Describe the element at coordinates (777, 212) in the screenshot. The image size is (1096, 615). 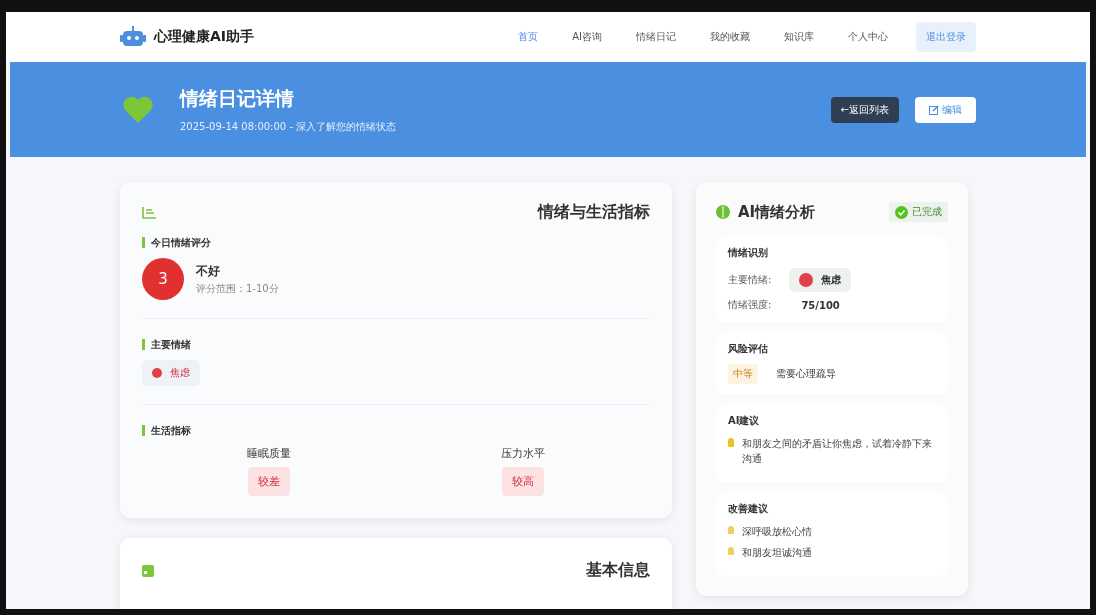
I see `card-title: AI情绪分析` at that location.